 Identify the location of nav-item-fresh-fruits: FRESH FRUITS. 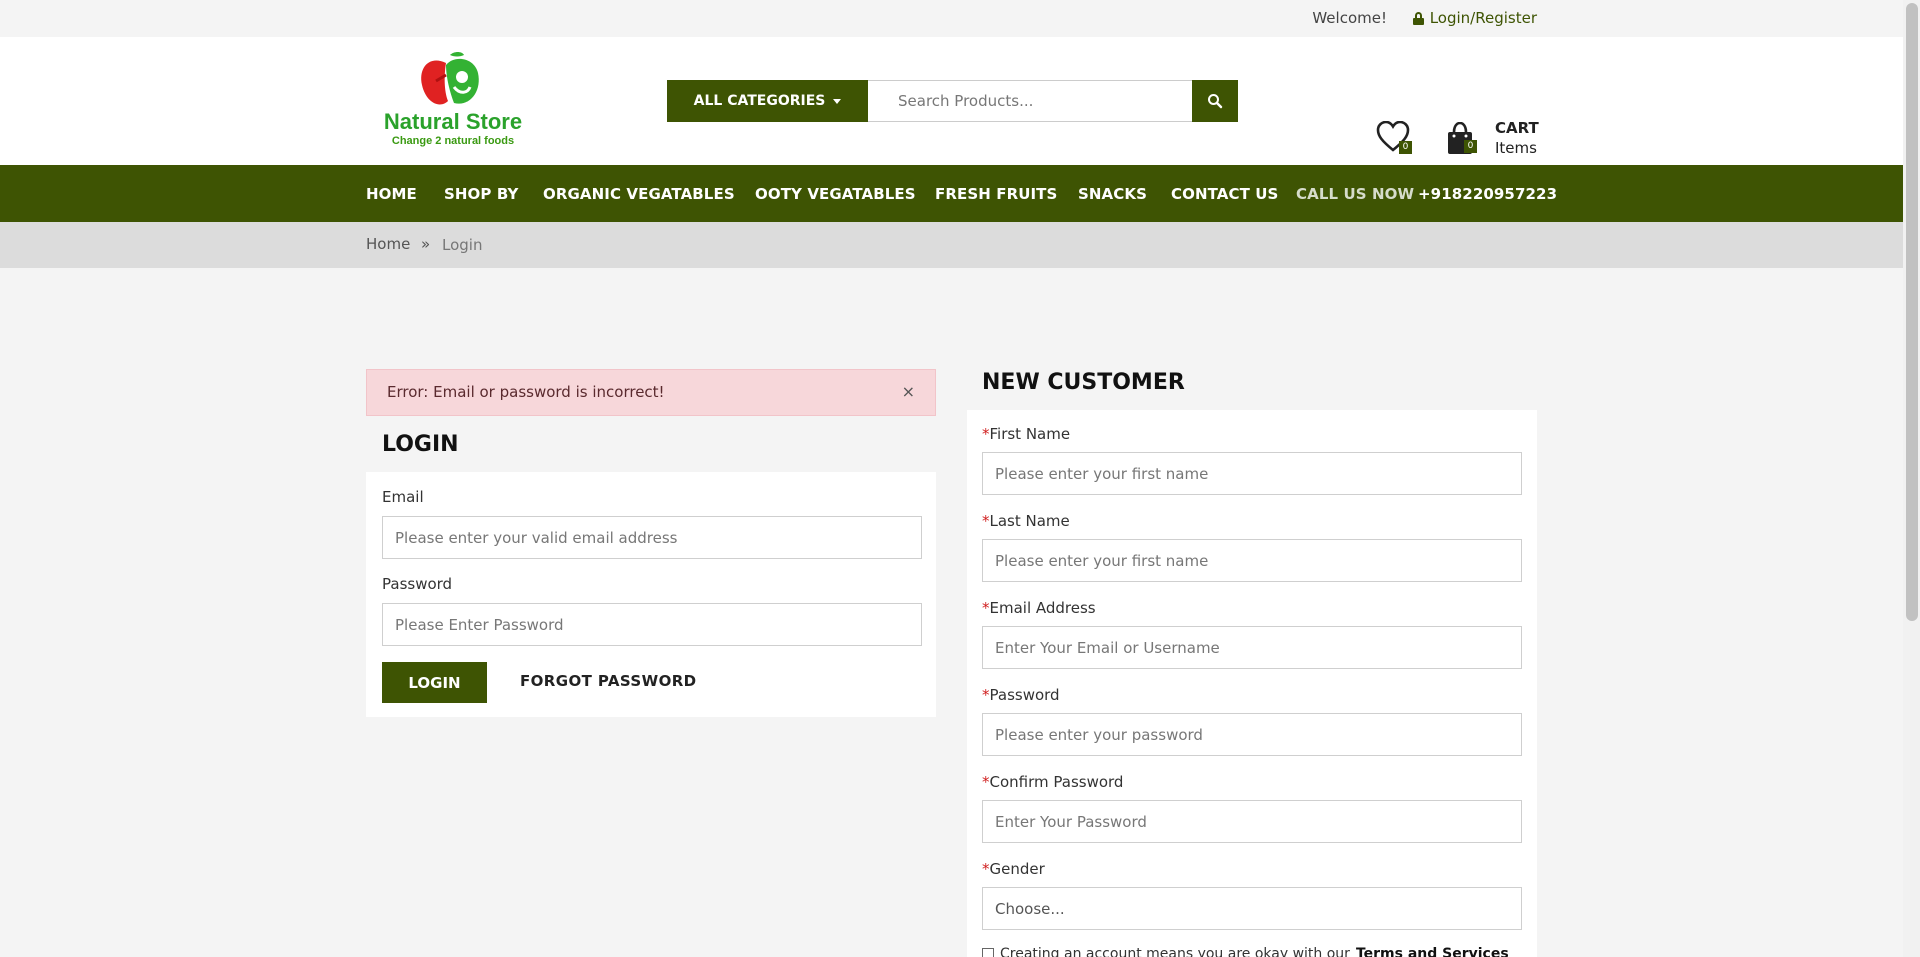
(996, 194).